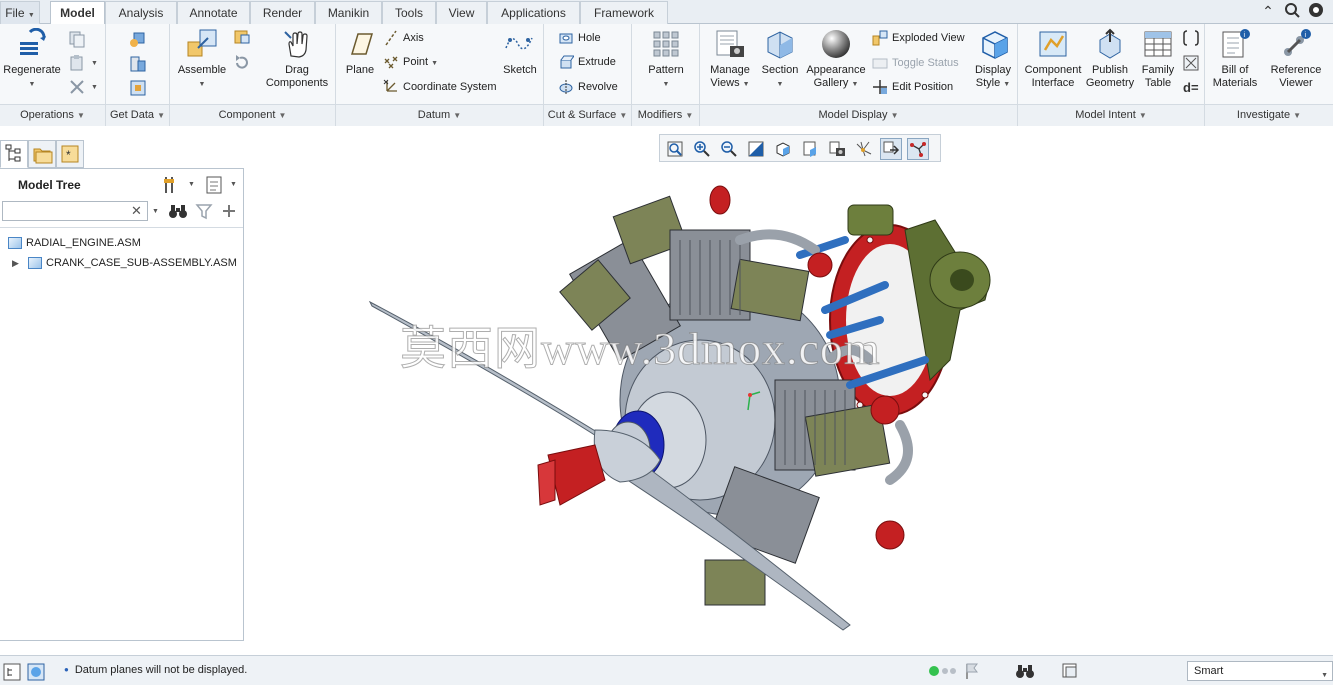 The height and width of the screenshot is (685, 1333). I want to click on plane-button: Plane, so click(360, 52).